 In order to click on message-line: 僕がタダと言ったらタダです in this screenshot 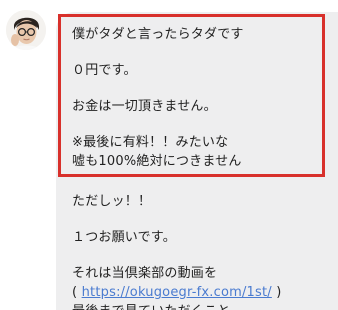, I will do `click(158, 34)`.